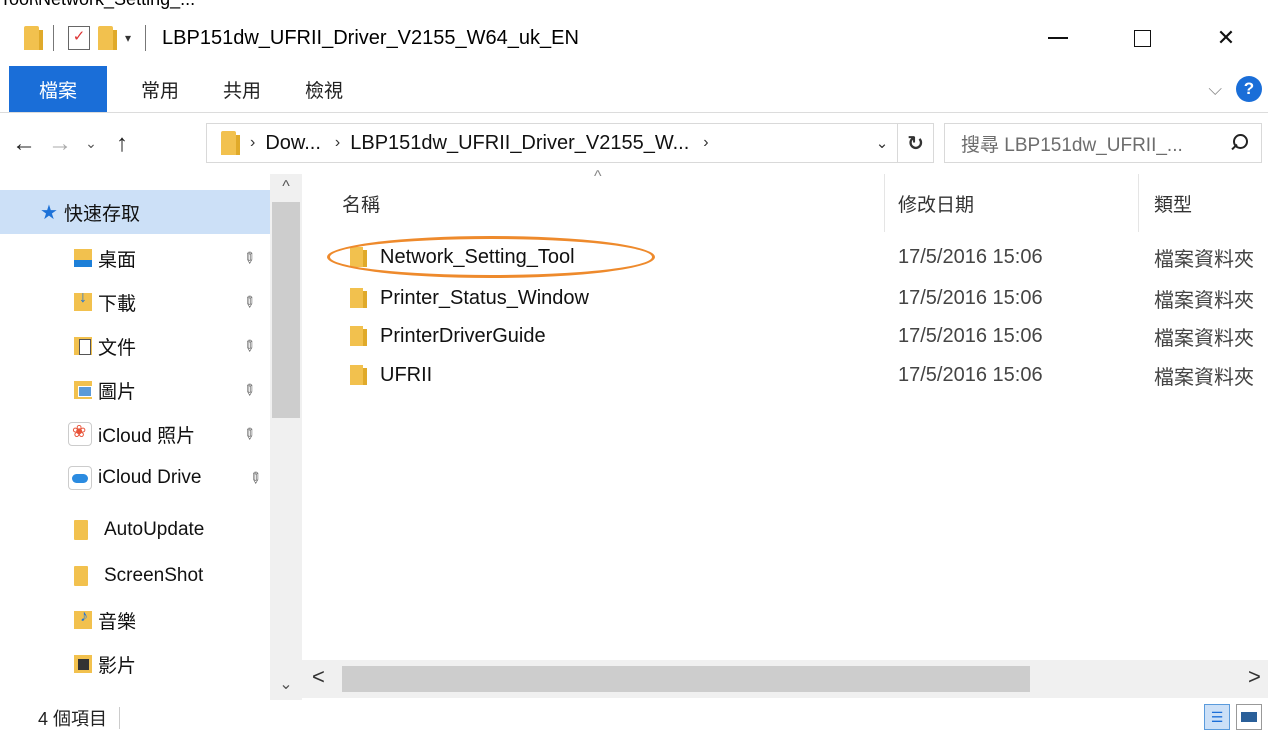  Describe the element at coordinates (135, 302) in the screenshot. I see `nav-item-downloads: 下載 ✎` at that location.